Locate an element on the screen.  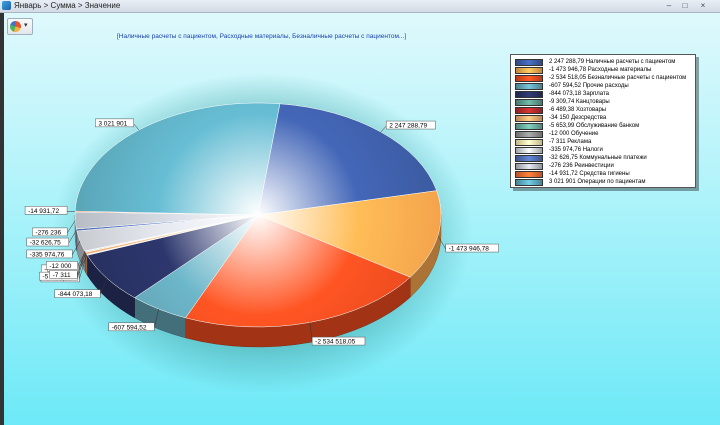
legend-item: -6 489,38 Хозтовары is located at coordinates (604, 110).